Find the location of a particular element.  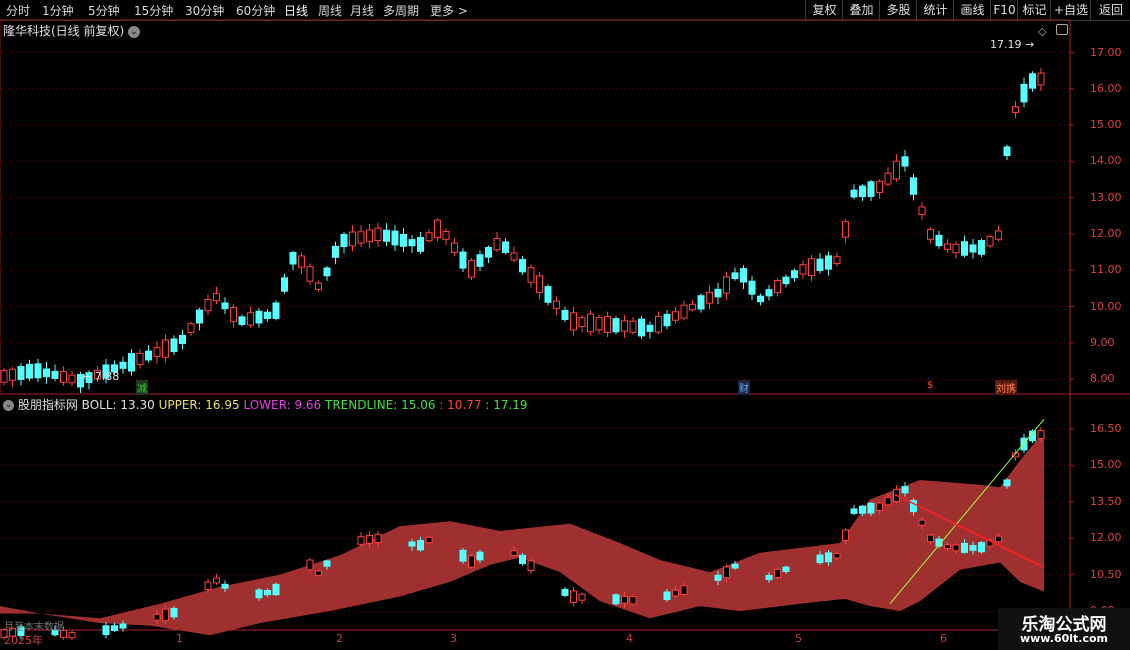

x-label-month-5: 5 is located at coordinates (798, 638).